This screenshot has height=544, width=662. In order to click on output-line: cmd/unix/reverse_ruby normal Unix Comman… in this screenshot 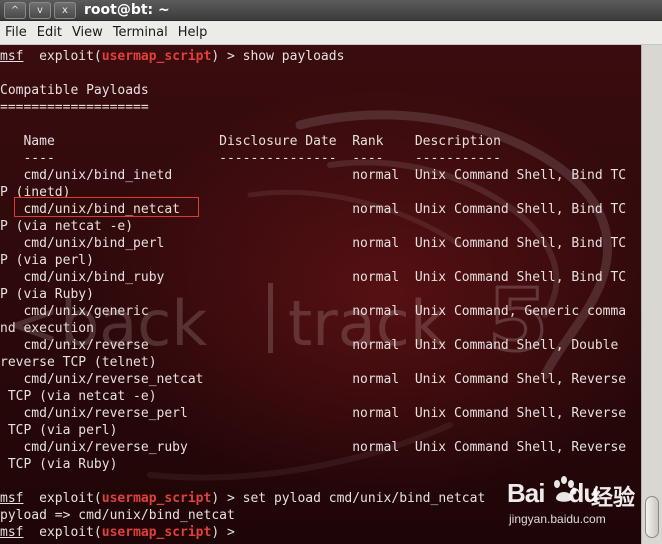, I will do `click(313, 447)`.